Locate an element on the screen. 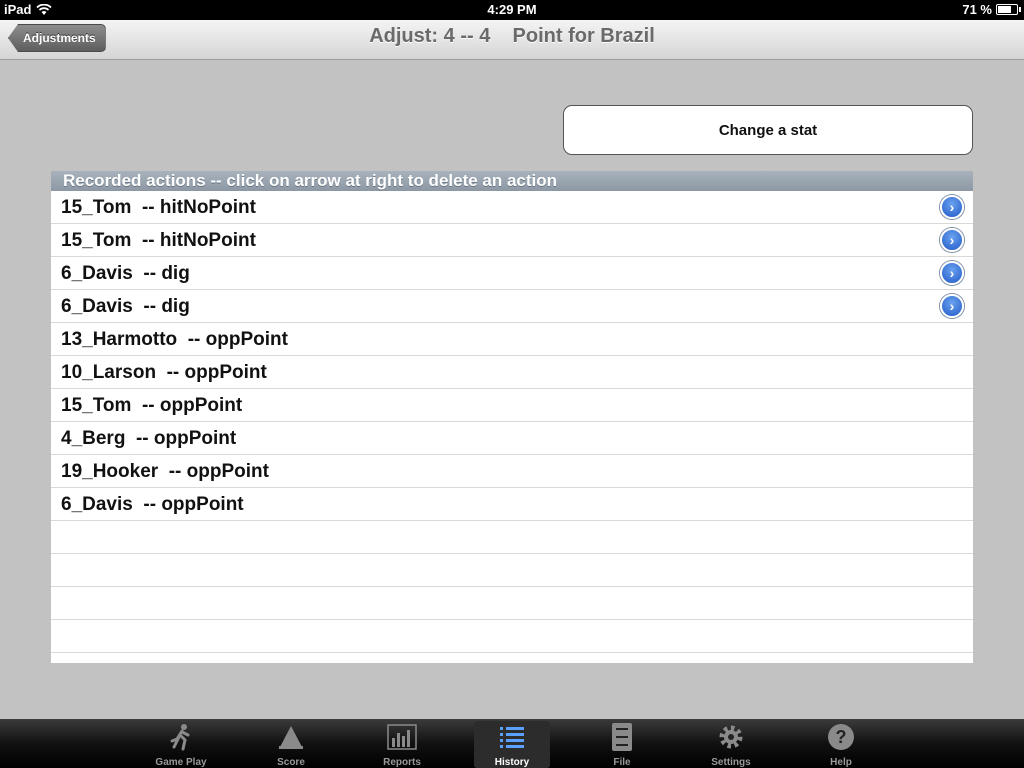 The width and height of the screenshot is (1024, 768). table-row: 4_Berg -- oppPoint is located at coordinates (512, 438).